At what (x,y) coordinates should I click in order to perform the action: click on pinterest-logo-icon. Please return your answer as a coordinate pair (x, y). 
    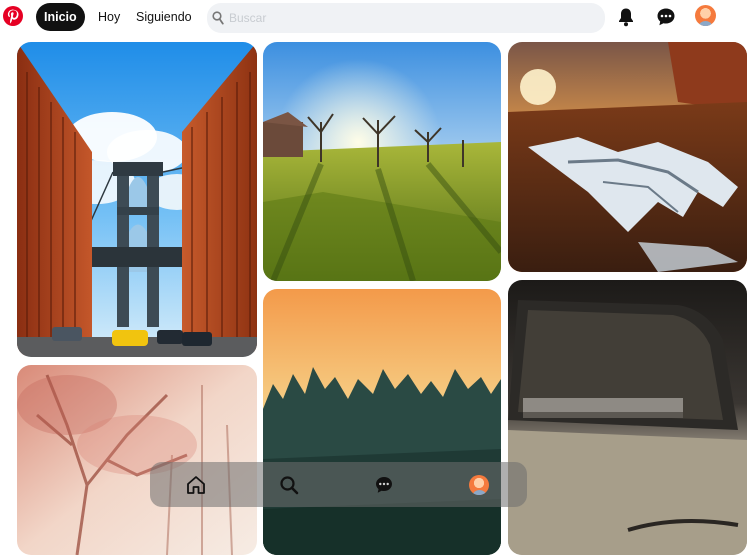
    Looking at the image, I should click on (13, 16).